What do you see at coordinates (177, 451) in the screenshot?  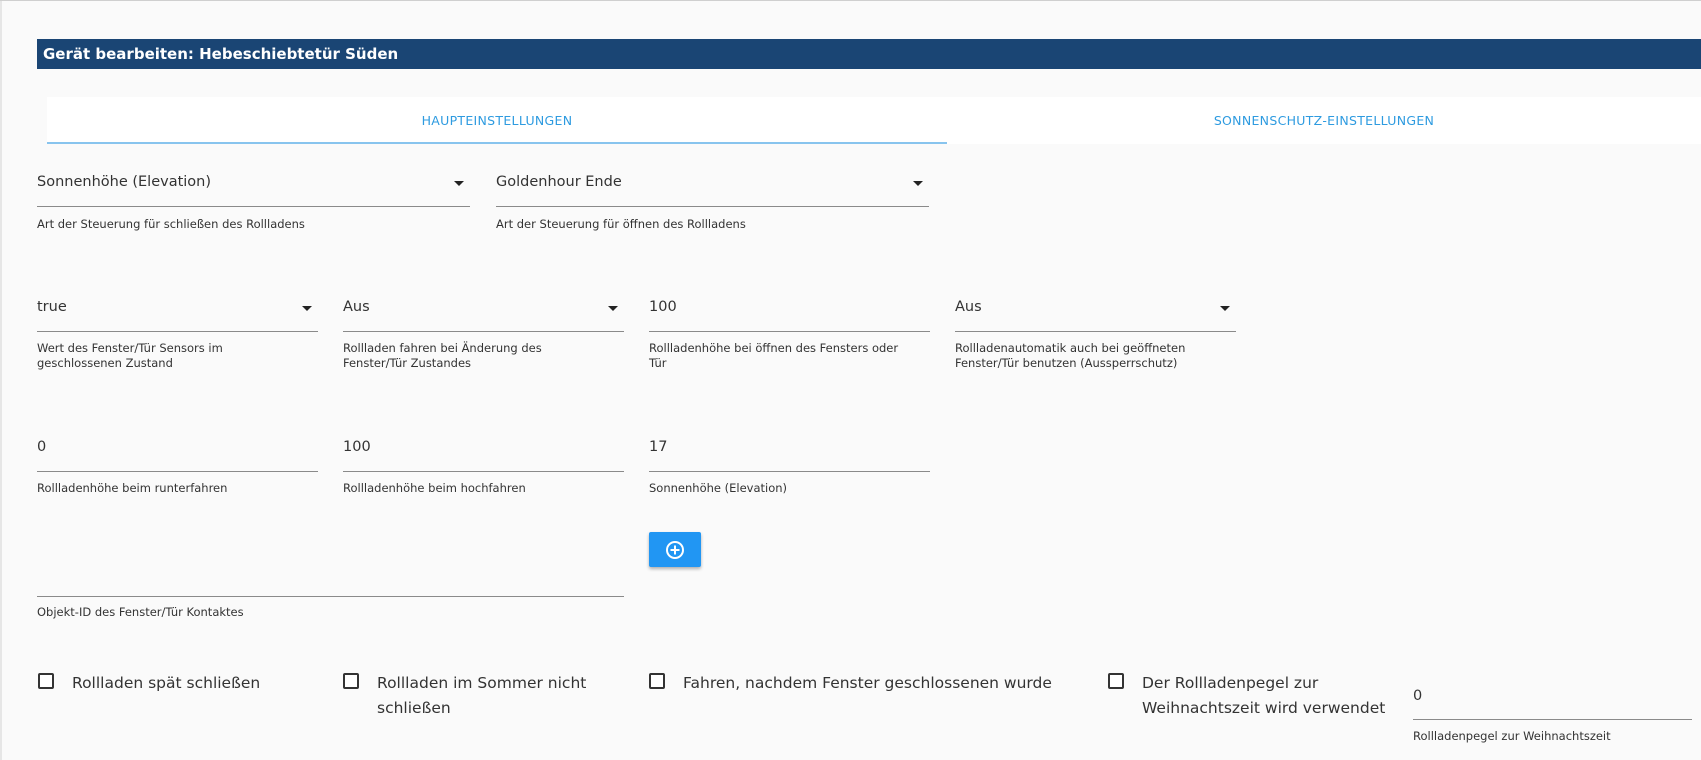 I see `down-height-input: 0` at bounding box center [177, 451].